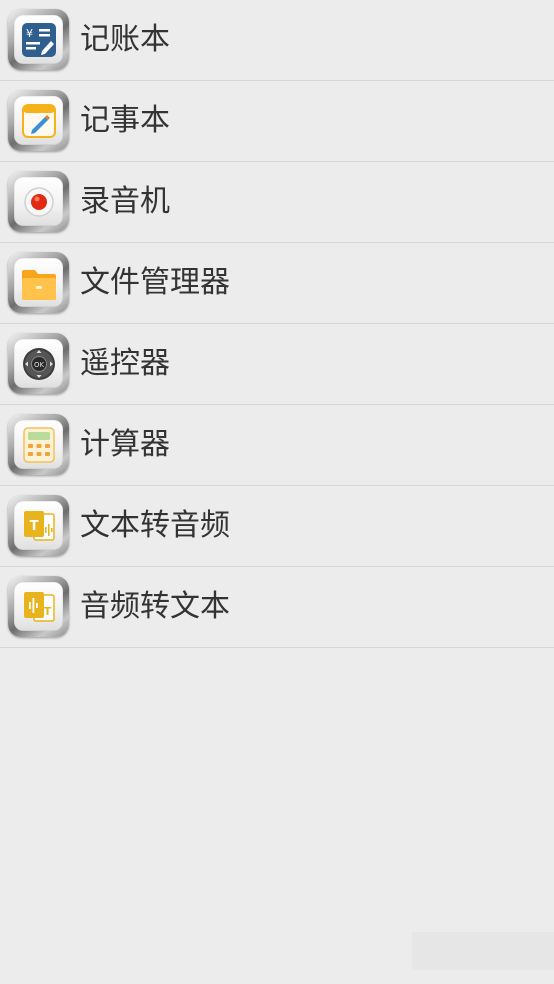 Image resolution: width=554 pixels, height=984 pixels. Describe the element at coordinates (277, 121) in the screenshot. I see `app-item-notepad: 记事本` at that location.